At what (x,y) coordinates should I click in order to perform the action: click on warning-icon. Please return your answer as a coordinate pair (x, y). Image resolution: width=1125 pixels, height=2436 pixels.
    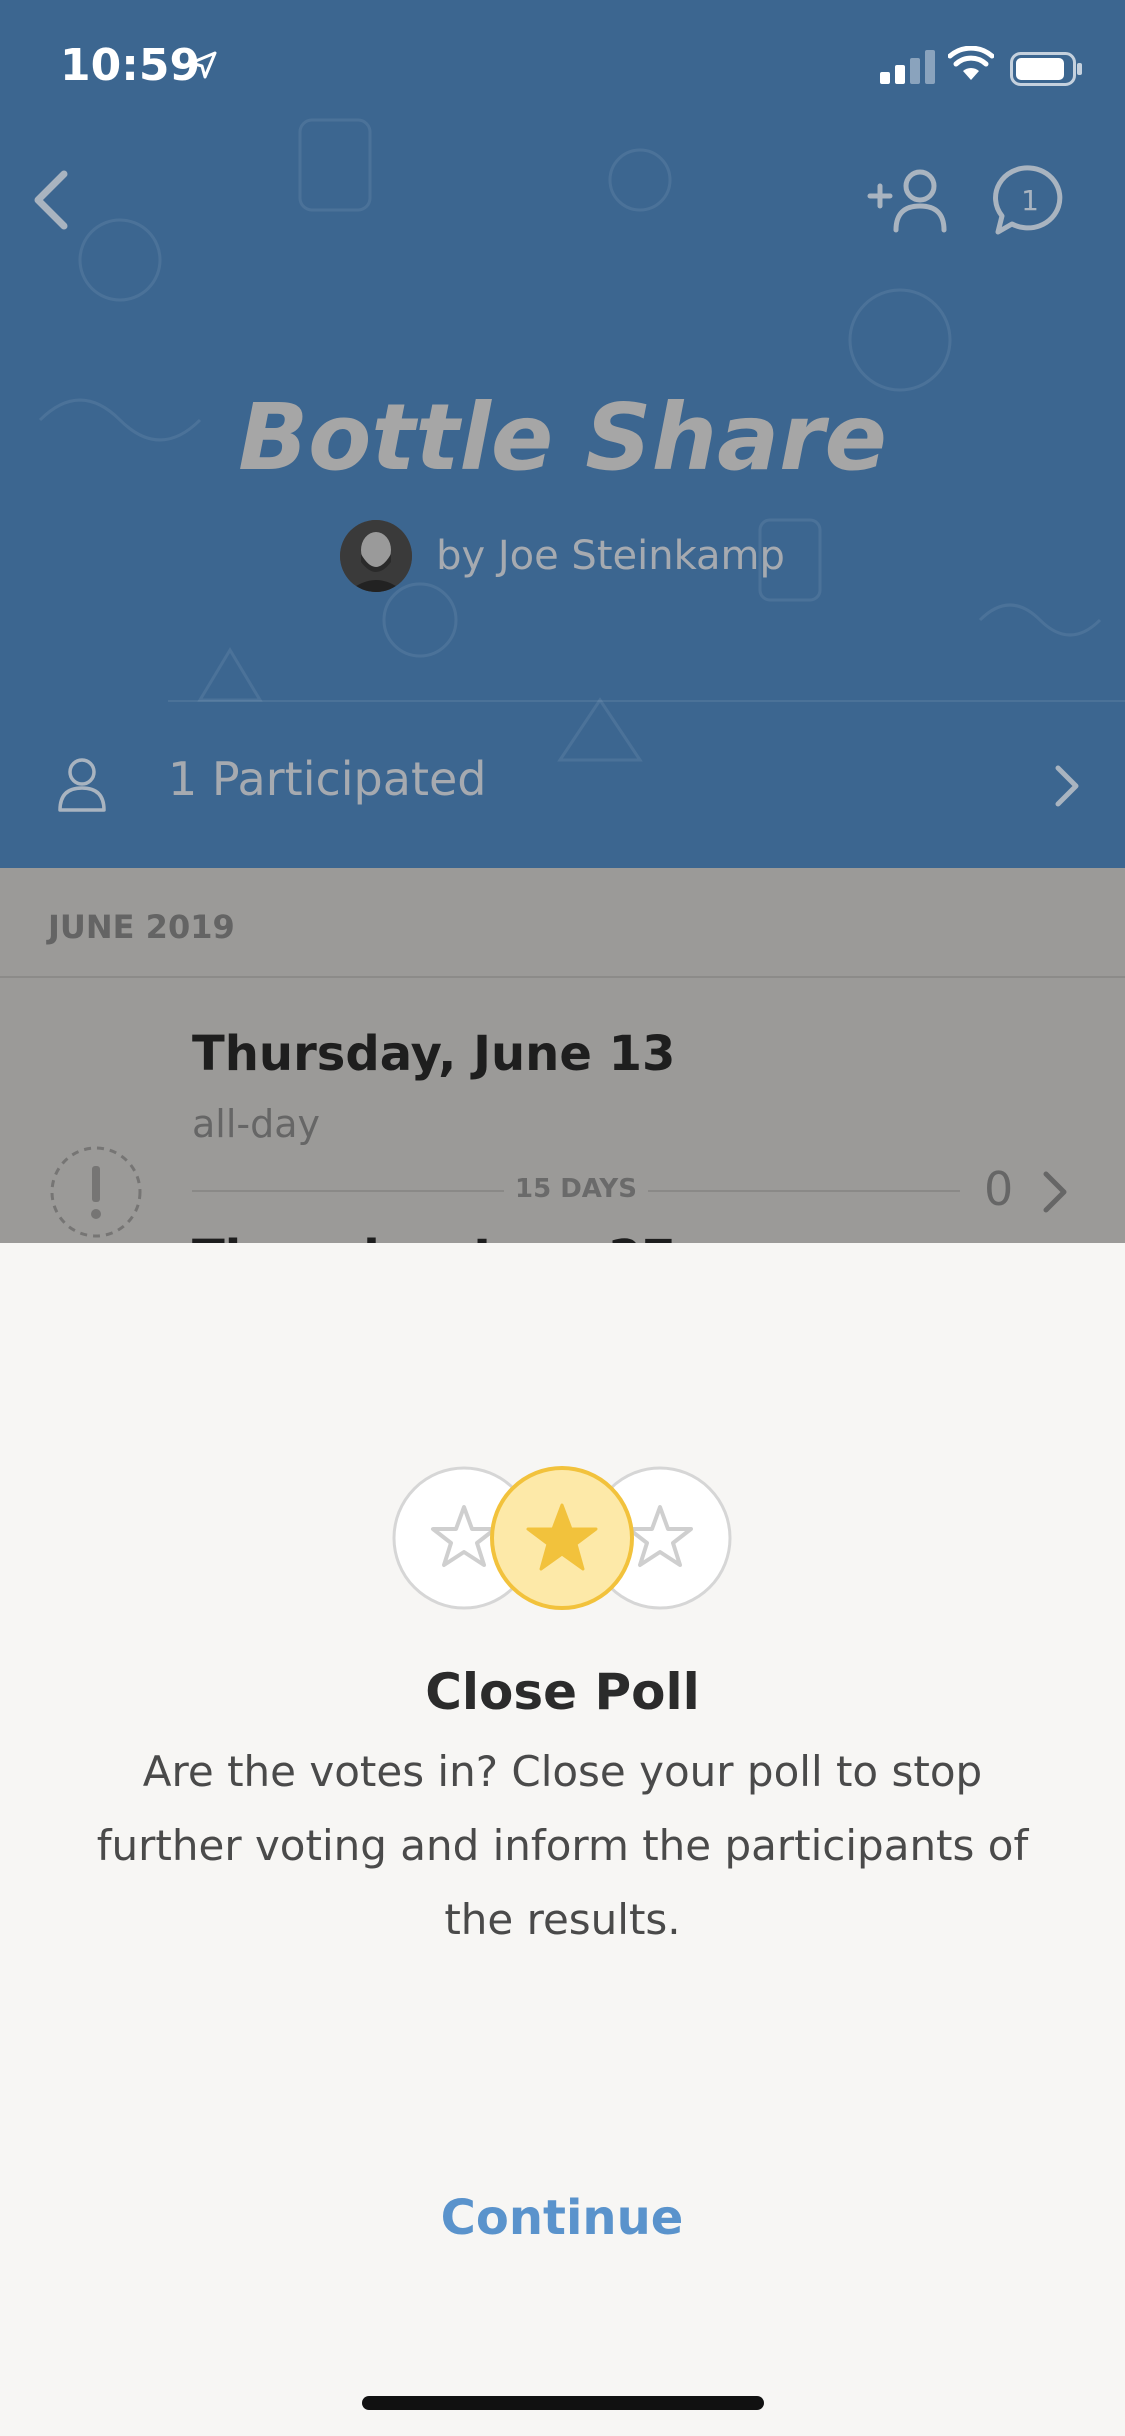
    Looking at the image, I should click on (96, 1192).